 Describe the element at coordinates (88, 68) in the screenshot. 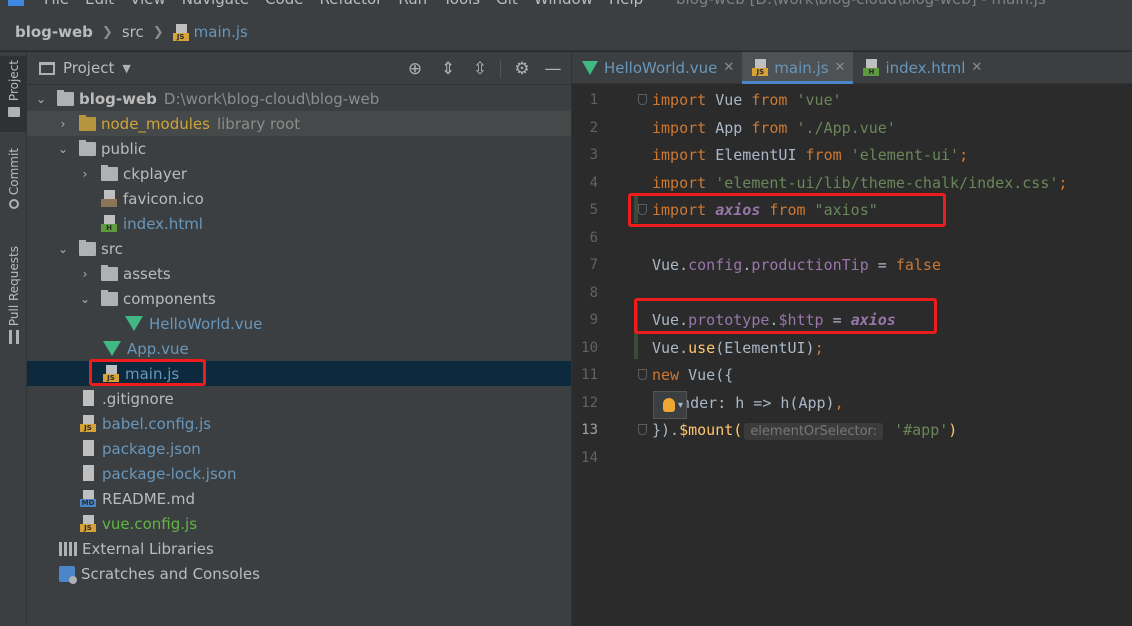

I see `project-view-selector: Project` at that location.